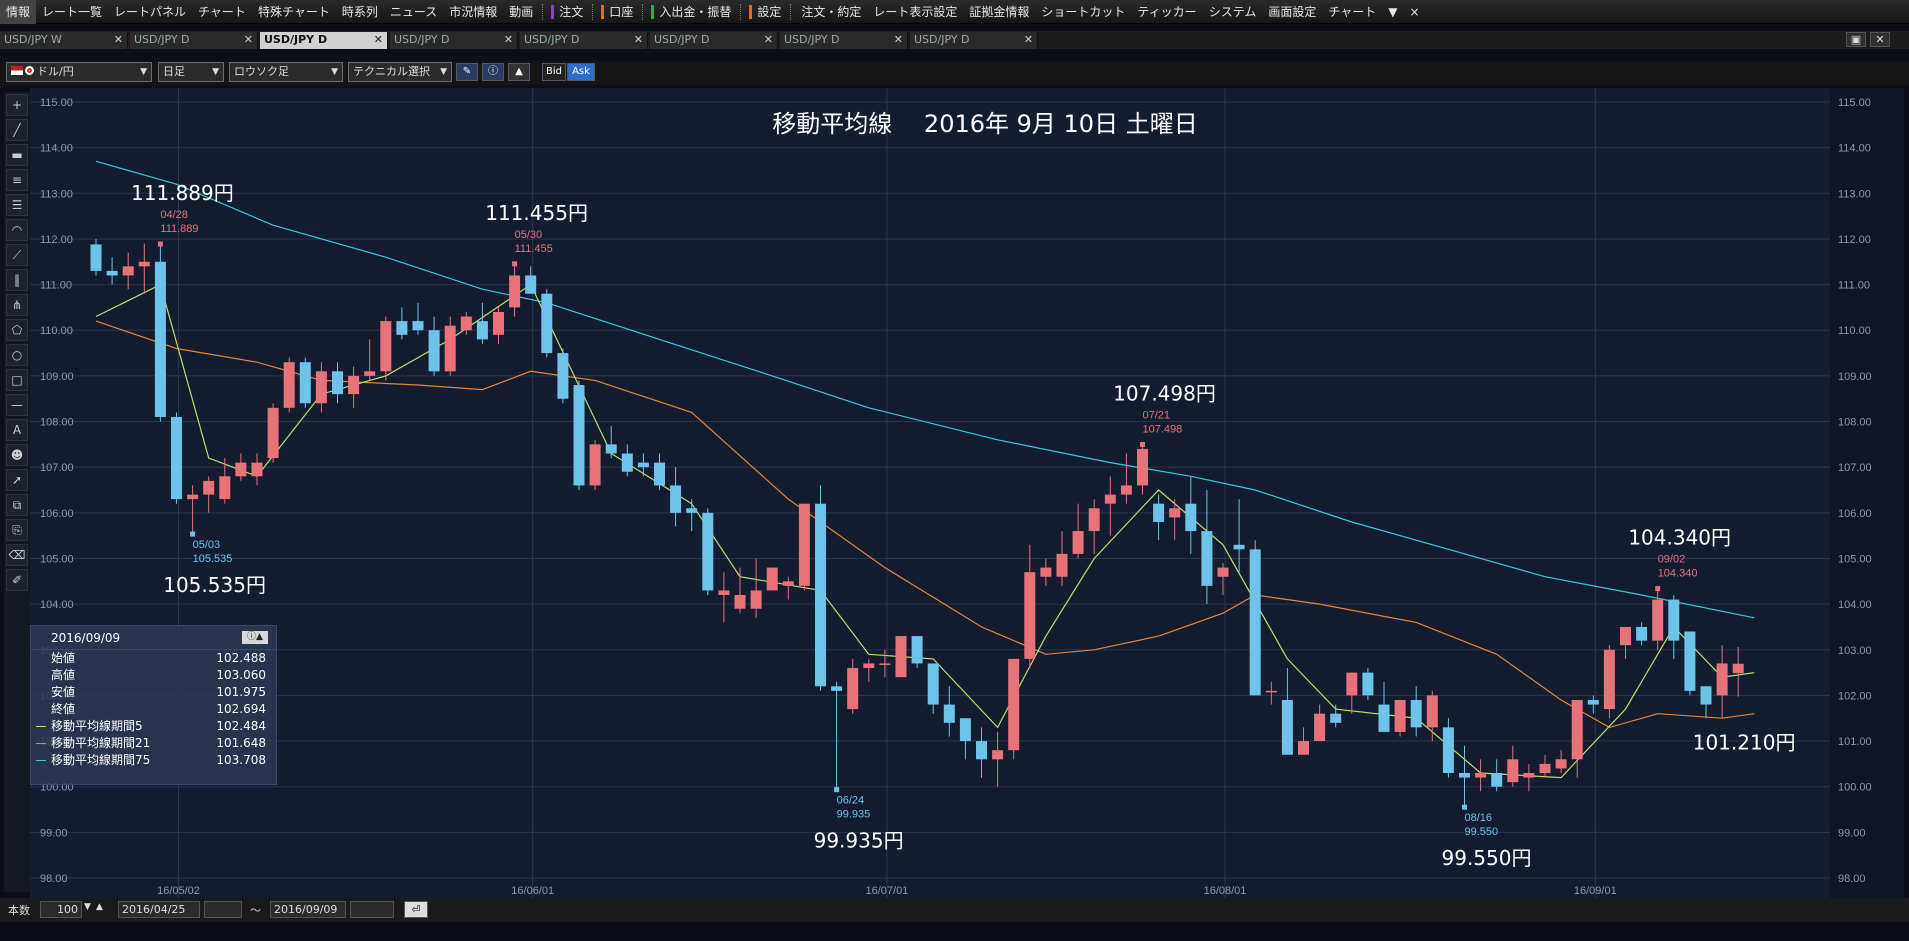 This screenshot has height=941, width=1909. Describe the element at coordinates (17, 205) in the screenshot. I see `parallel-lines-icon: ☰` at that location.